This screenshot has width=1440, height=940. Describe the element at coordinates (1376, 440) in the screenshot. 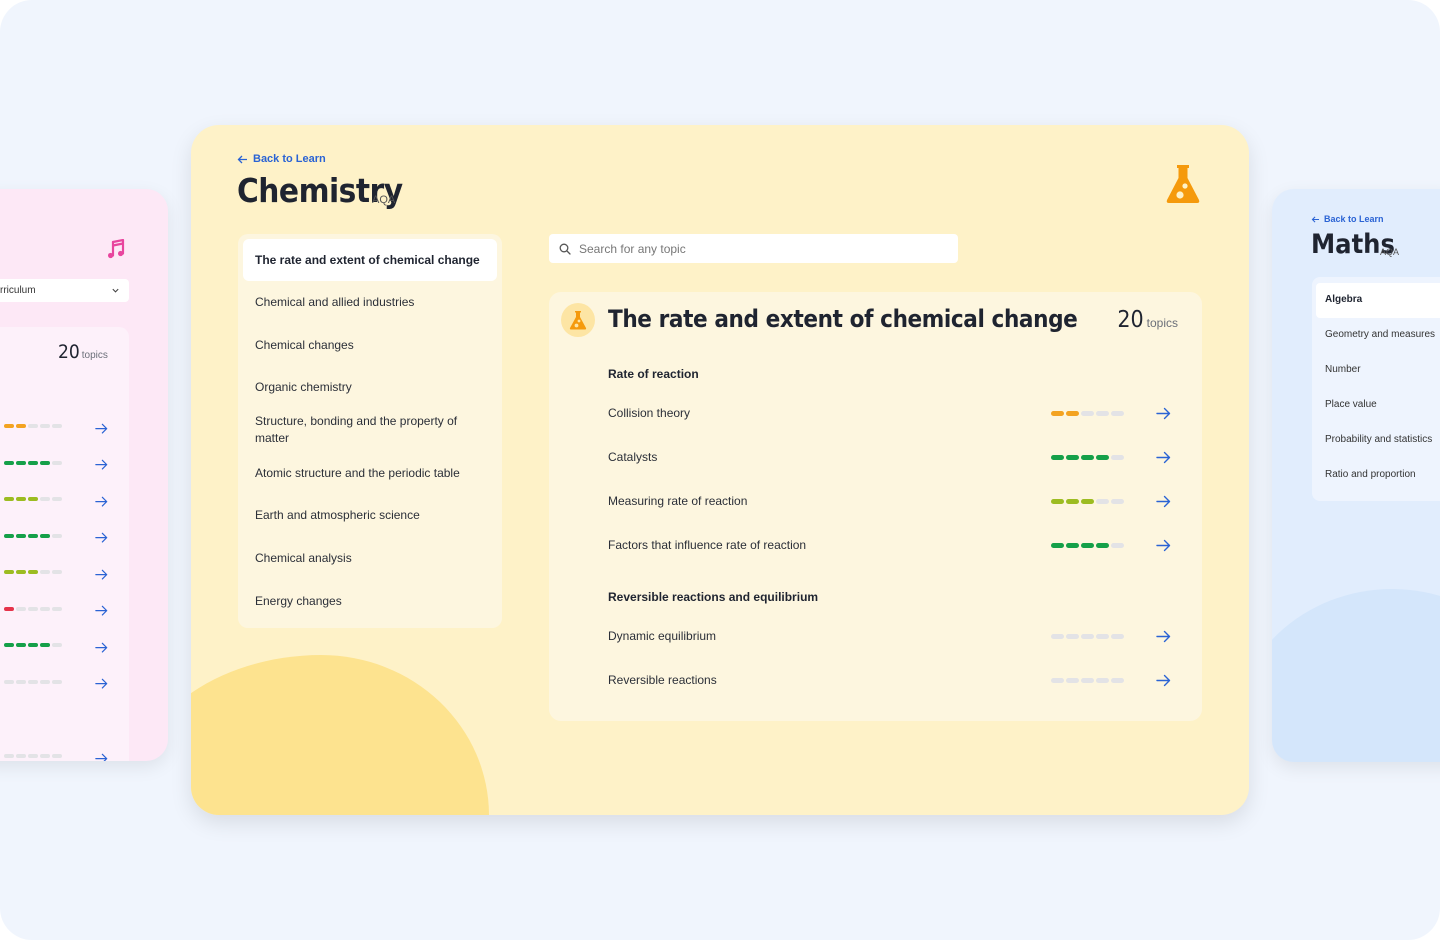

I see `maths-topic-item: Probability and statistics` at that location.